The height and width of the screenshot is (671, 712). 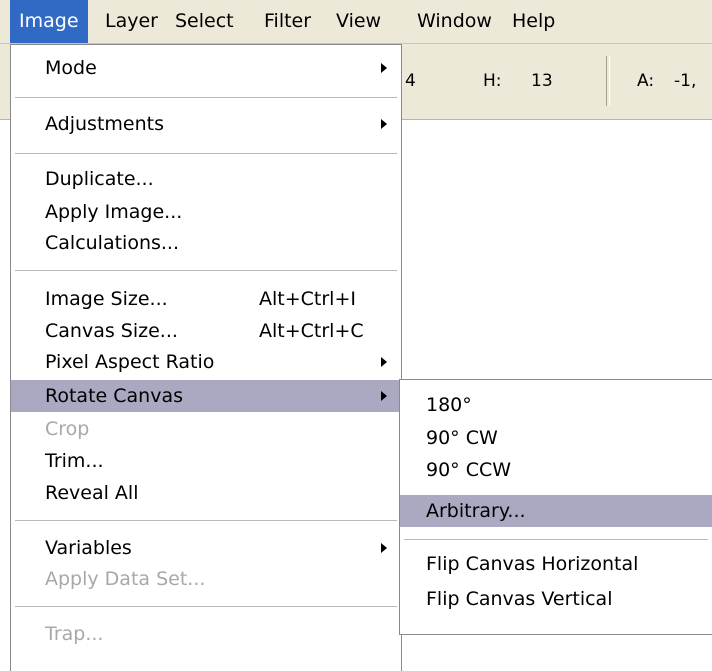 I want to click on menu-item-label: 90° CW, so click(x=462, y=438).